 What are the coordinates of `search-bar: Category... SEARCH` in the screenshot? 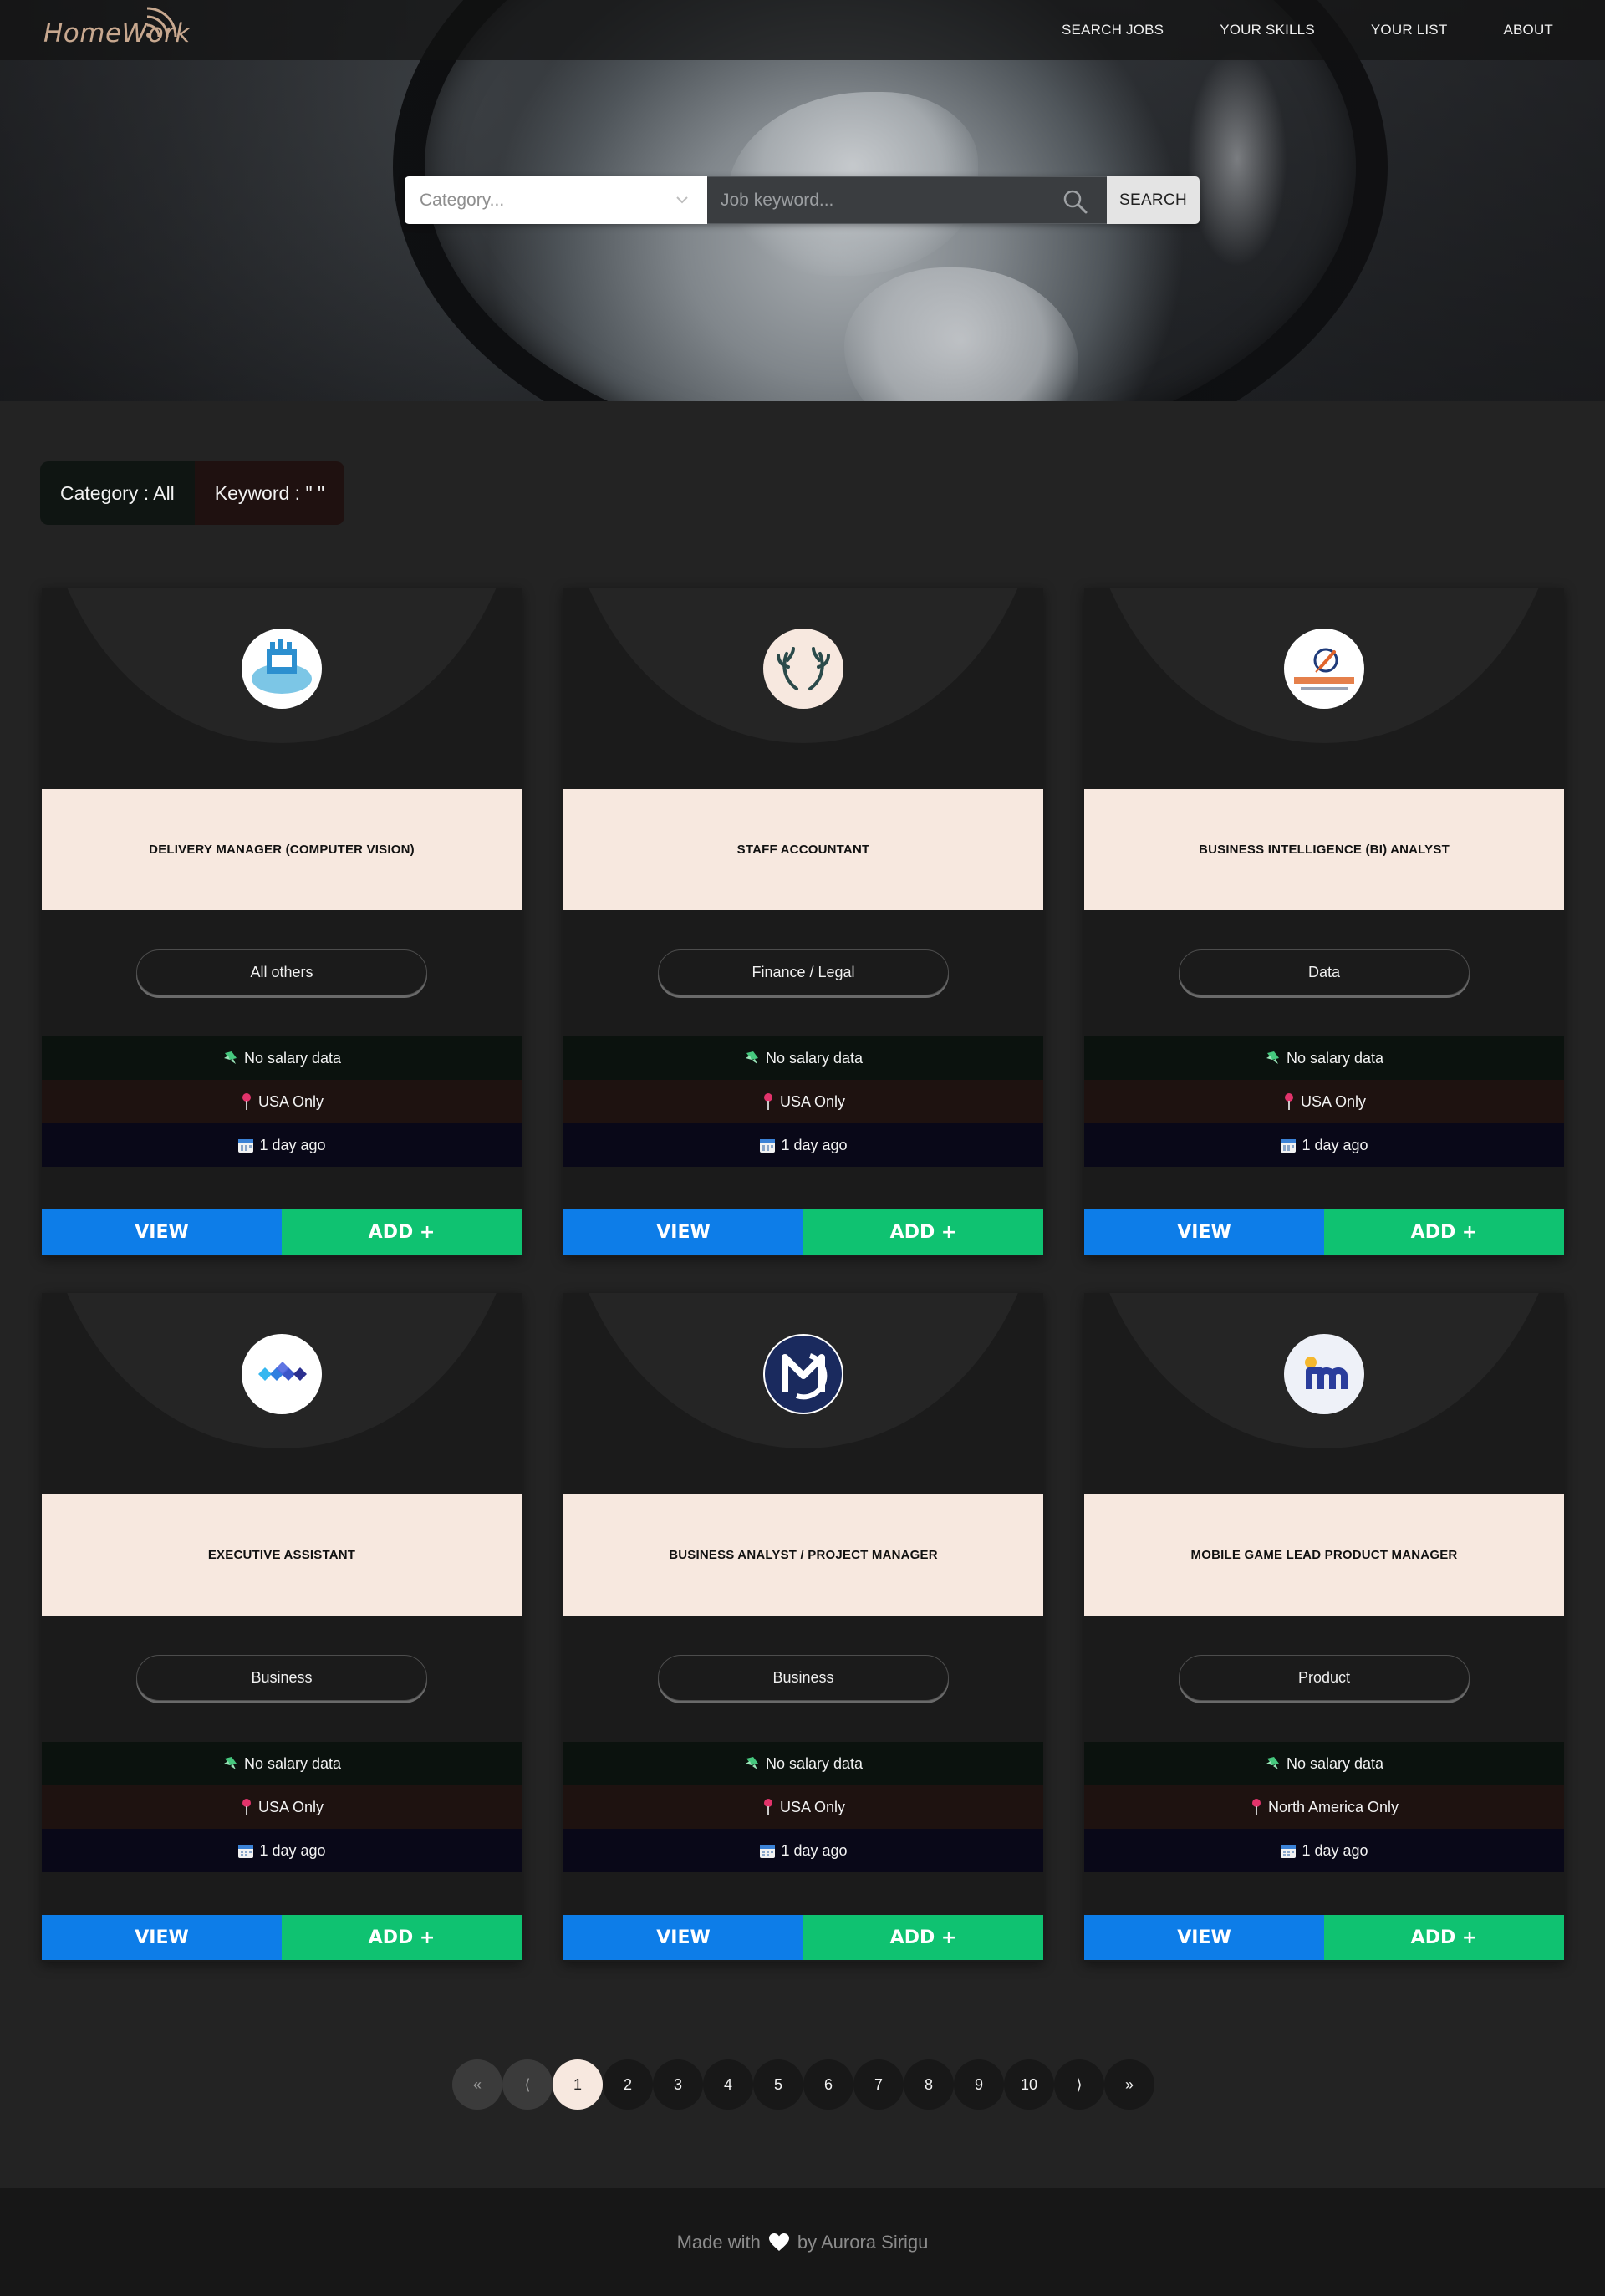 It's located at (802, 200).